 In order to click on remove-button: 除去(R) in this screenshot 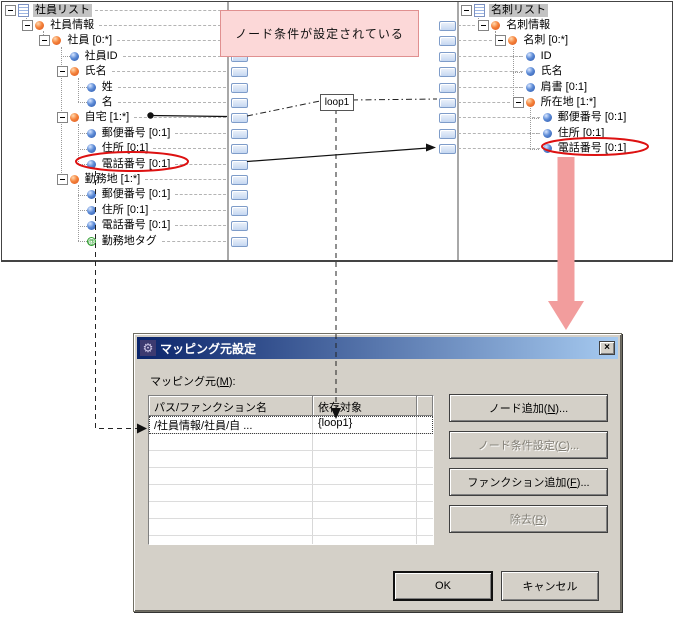, I will do `click(528, 519)`.